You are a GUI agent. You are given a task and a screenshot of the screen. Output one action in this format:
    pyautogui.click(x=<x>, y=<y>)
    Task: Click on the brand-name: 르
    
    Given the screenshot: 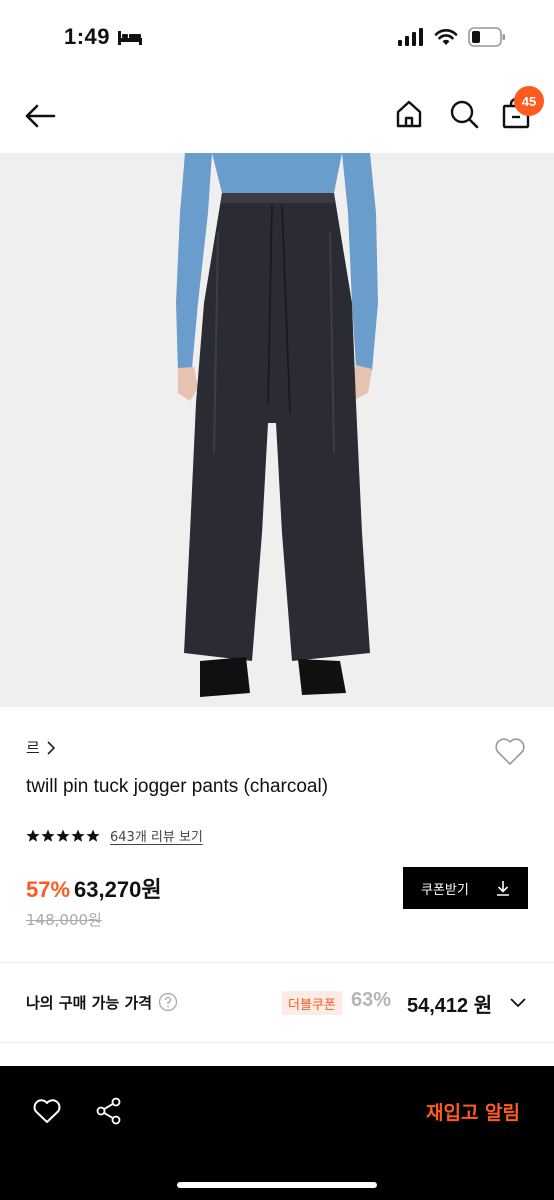 What is the action you would take?
    pyautogui.click(x=33, y=748)
    